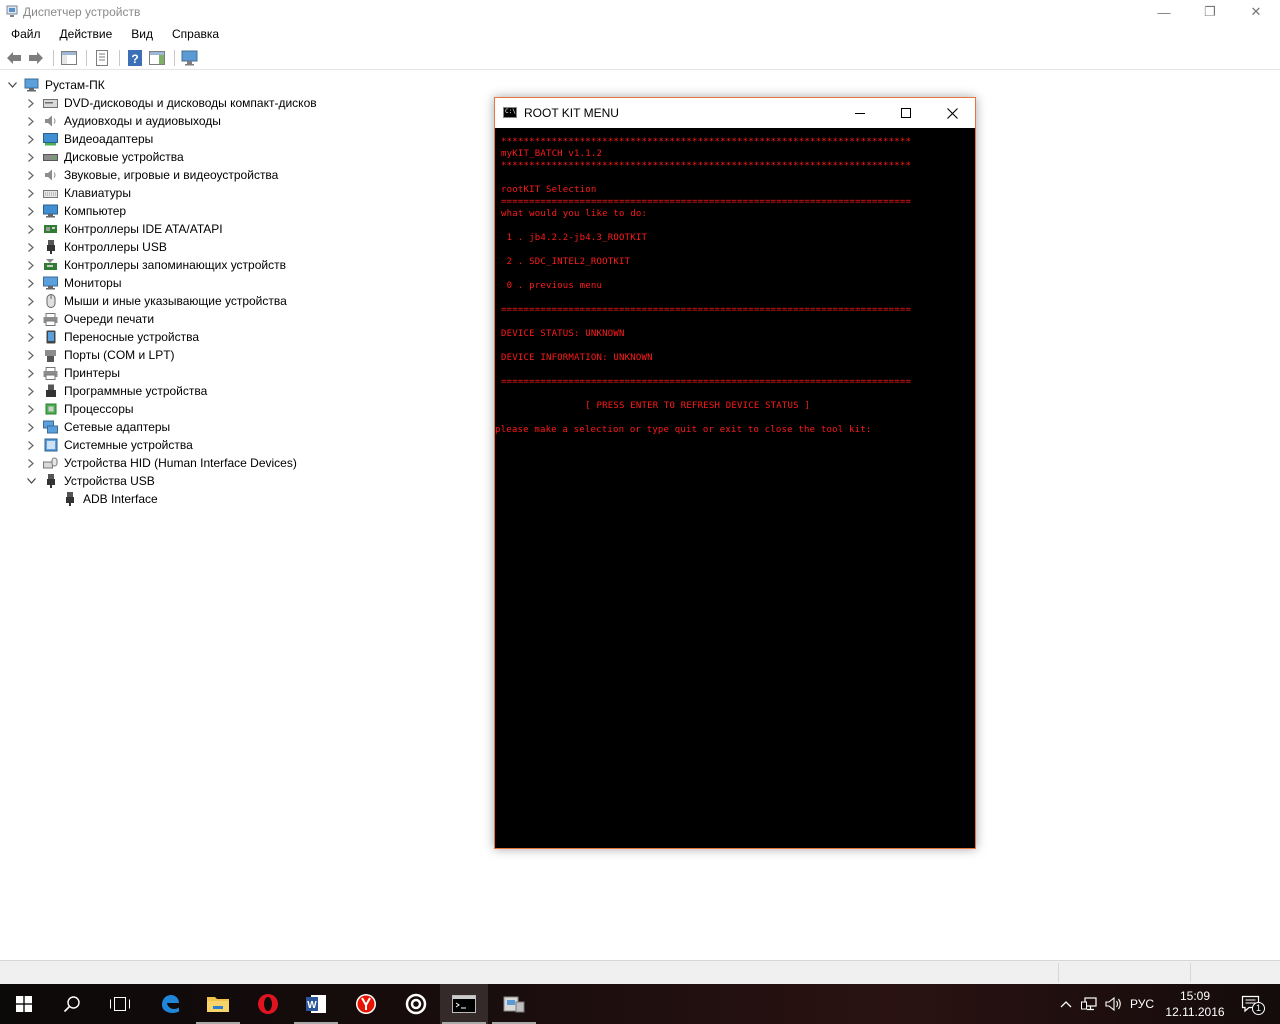 This screenshot has height=1024, width=1280. I want to click on console-minimize-button, so click(860, 113).